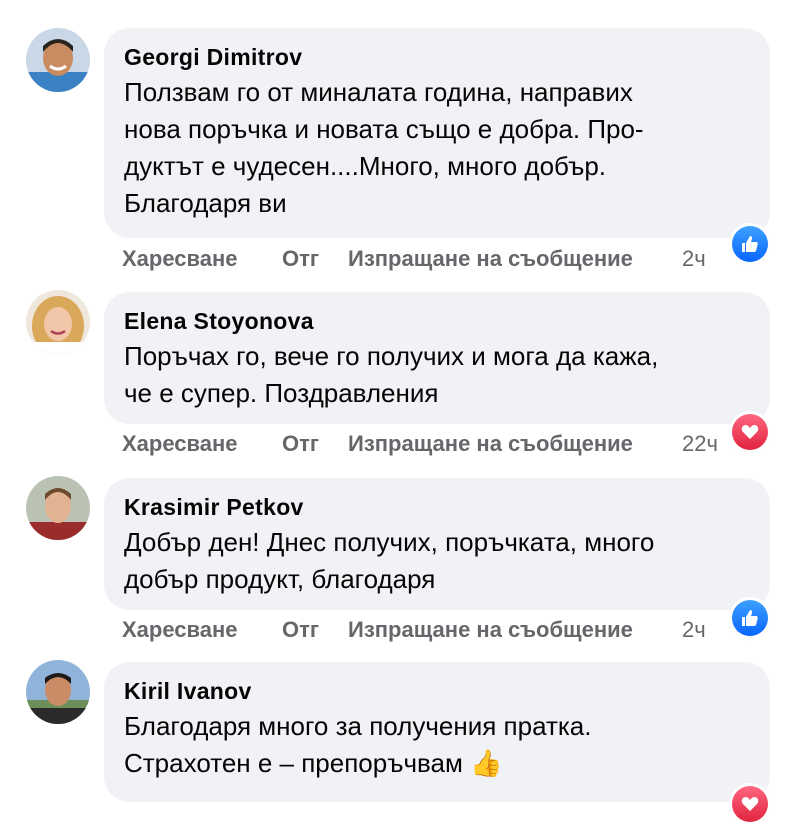 This screenshot has width=800, height=822. I want to click on comment-author: Krasimir Petkov, so click(437, 507).